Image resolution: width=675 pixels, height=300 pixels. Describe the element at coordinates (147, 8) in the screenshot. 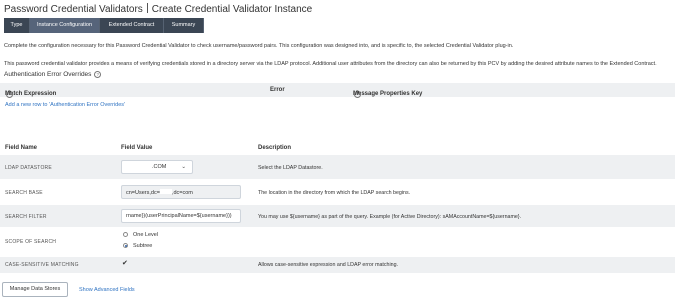

I see `breadcrumb-separator` at that location.